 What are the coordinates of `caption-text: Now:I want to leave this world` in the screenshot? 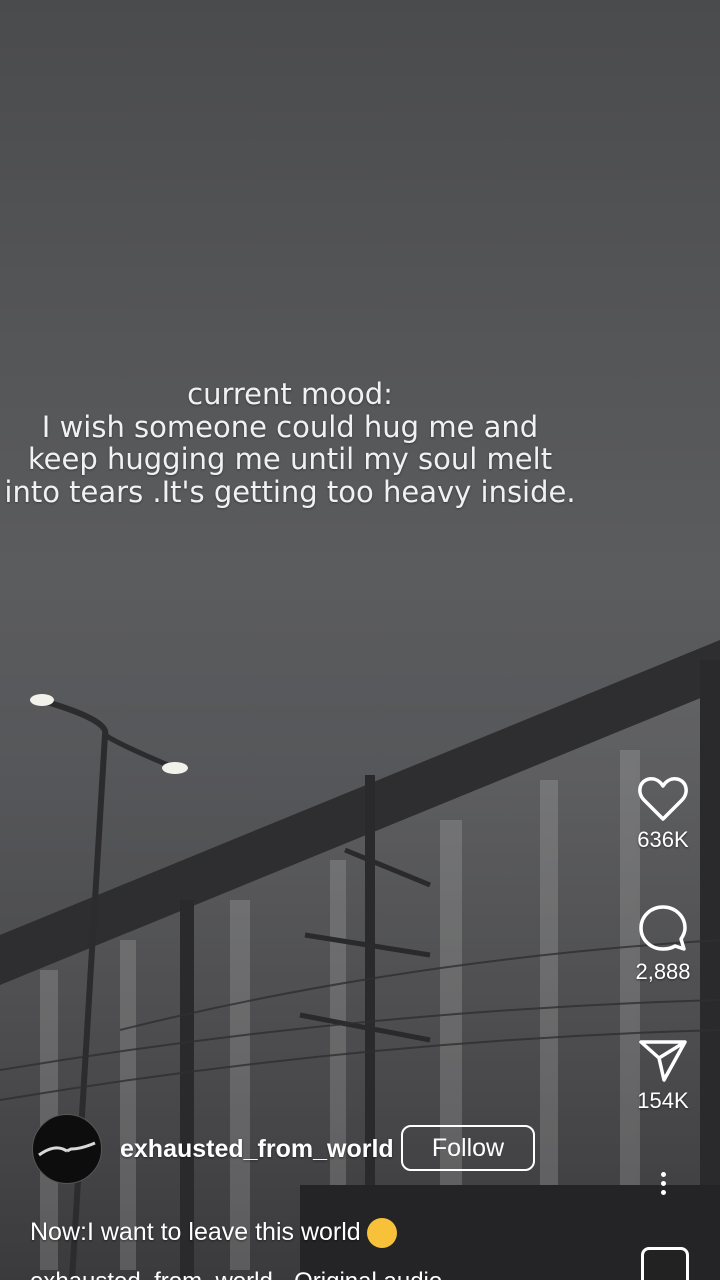 It's located at (195, 1232).